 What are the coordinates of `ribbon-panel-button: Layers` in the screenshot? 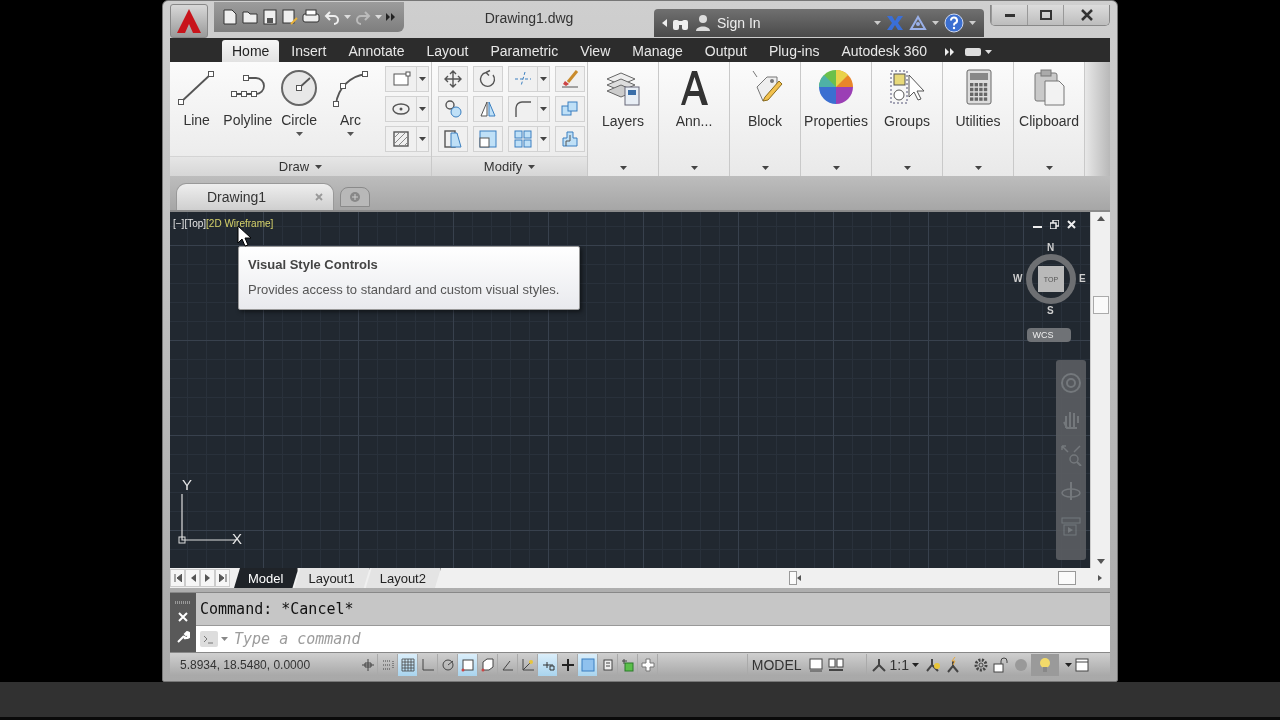 It's located at (623, 119).